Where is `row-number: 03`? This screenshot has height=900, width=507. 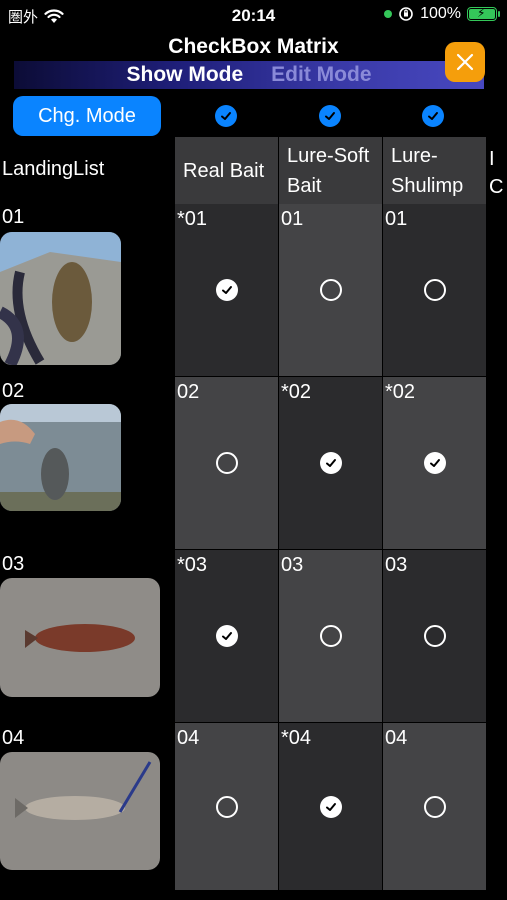 row-number: 03 is located at coordinates (13, 564).